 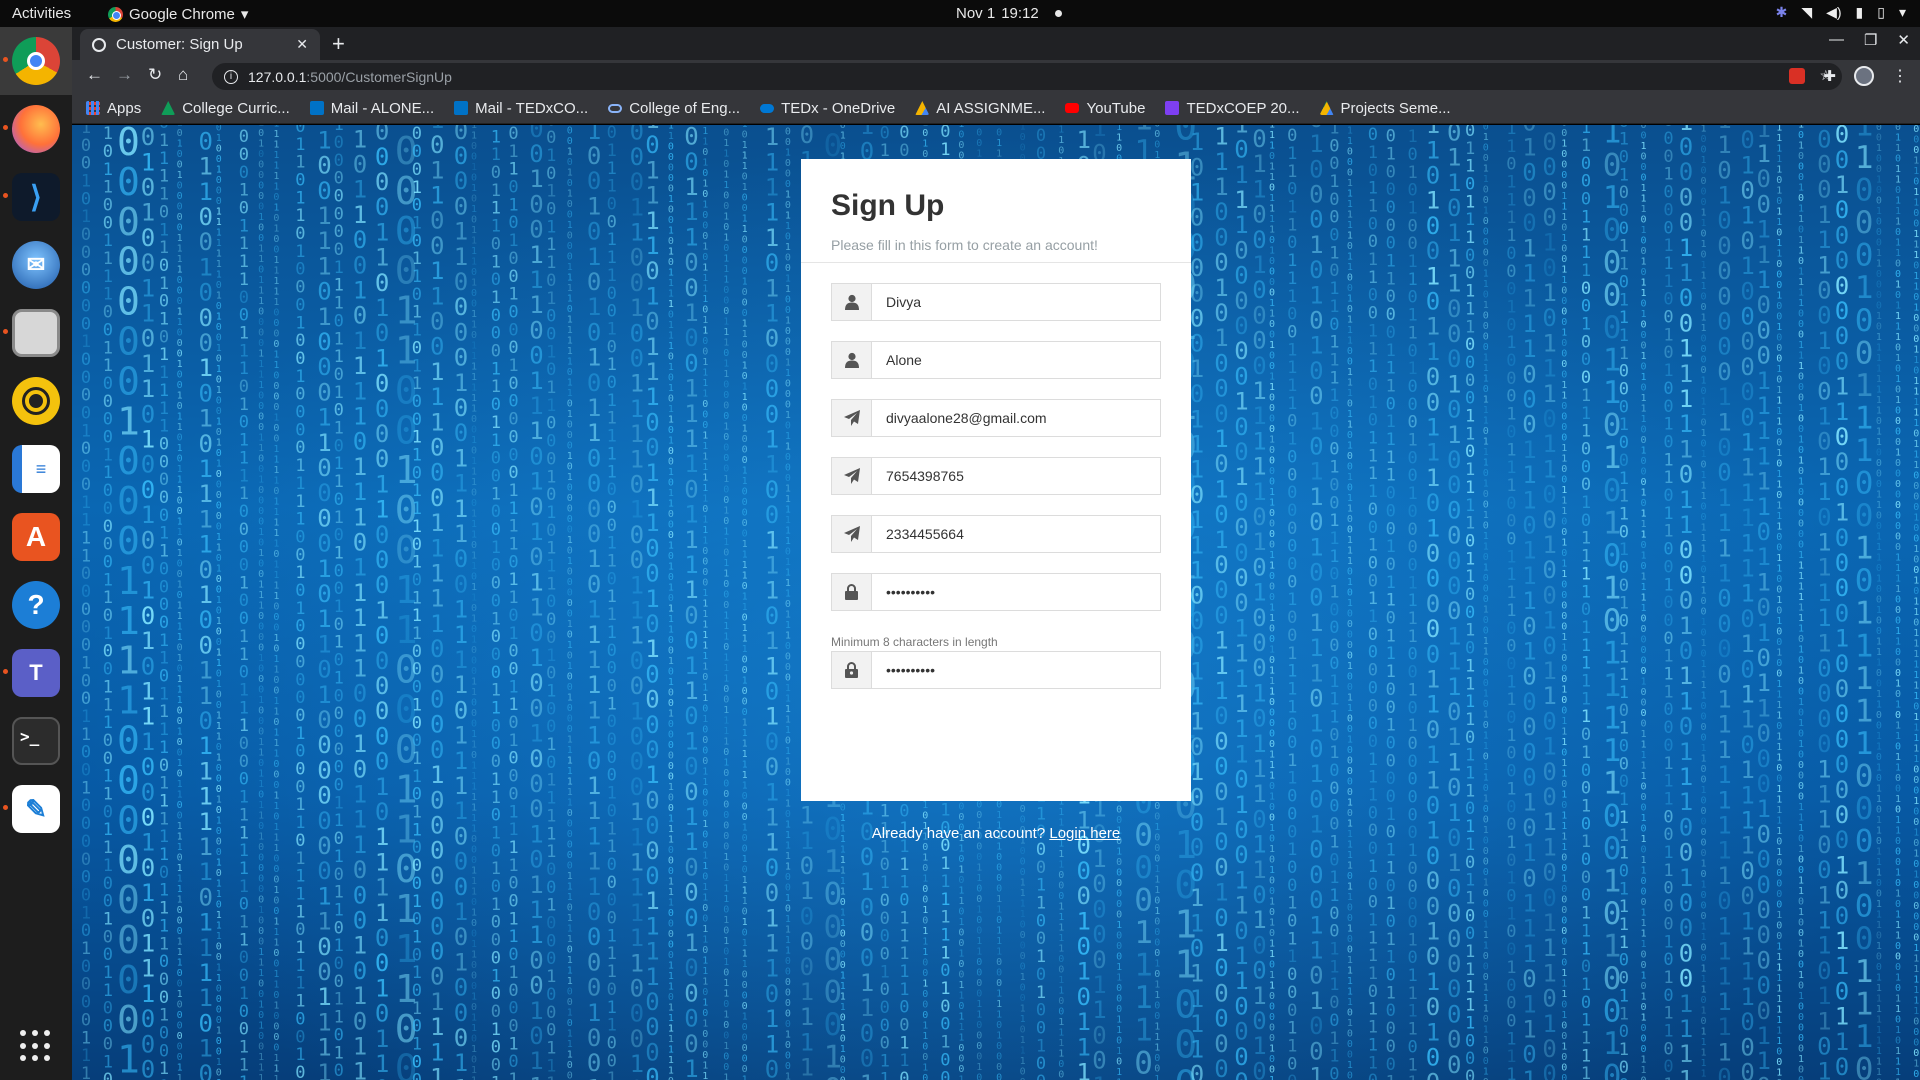 What do you see at coordinates (1903, 40) in the screenshot?
I see `close-window-icon: ✕` at bounding box center [1903, 40].